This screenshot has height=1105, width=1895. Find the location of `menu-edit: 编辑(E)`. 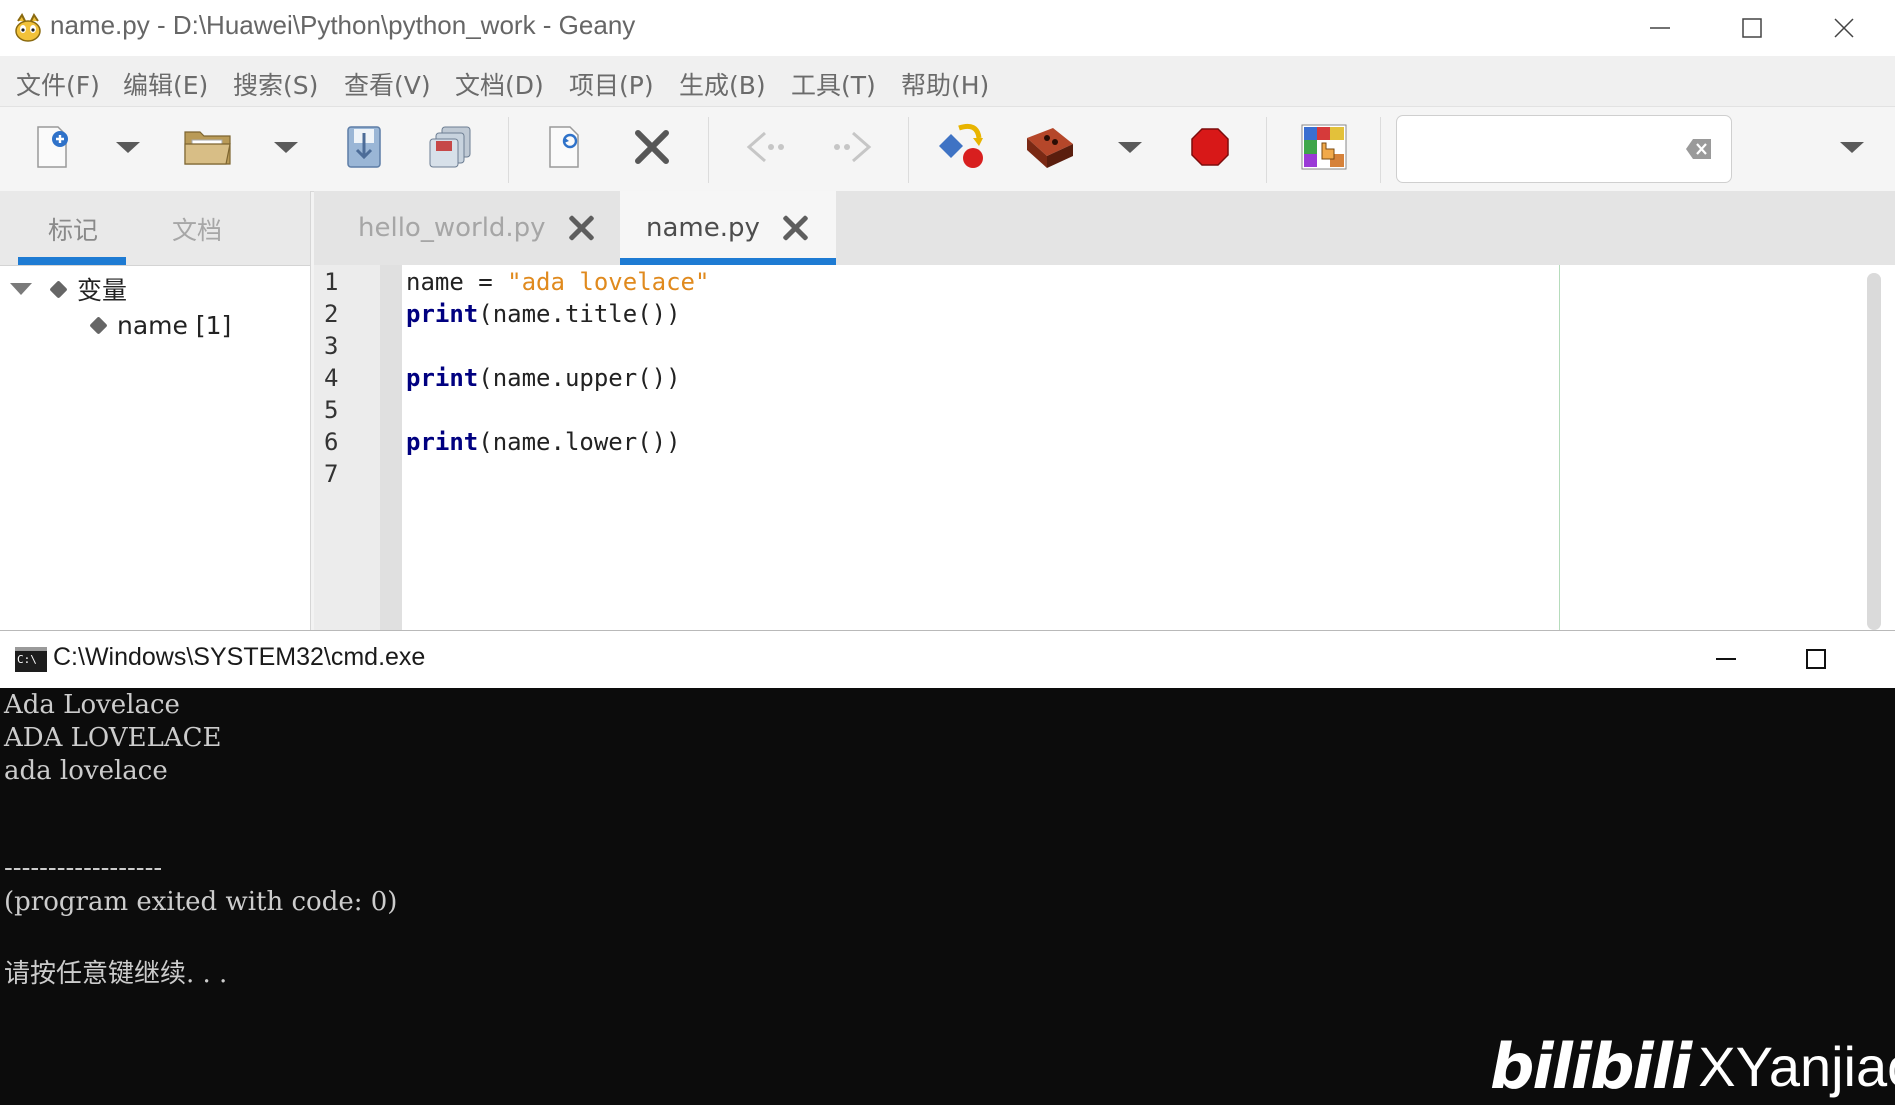

menu-edit: 编辑(E) is located at coordinates (165, 84).